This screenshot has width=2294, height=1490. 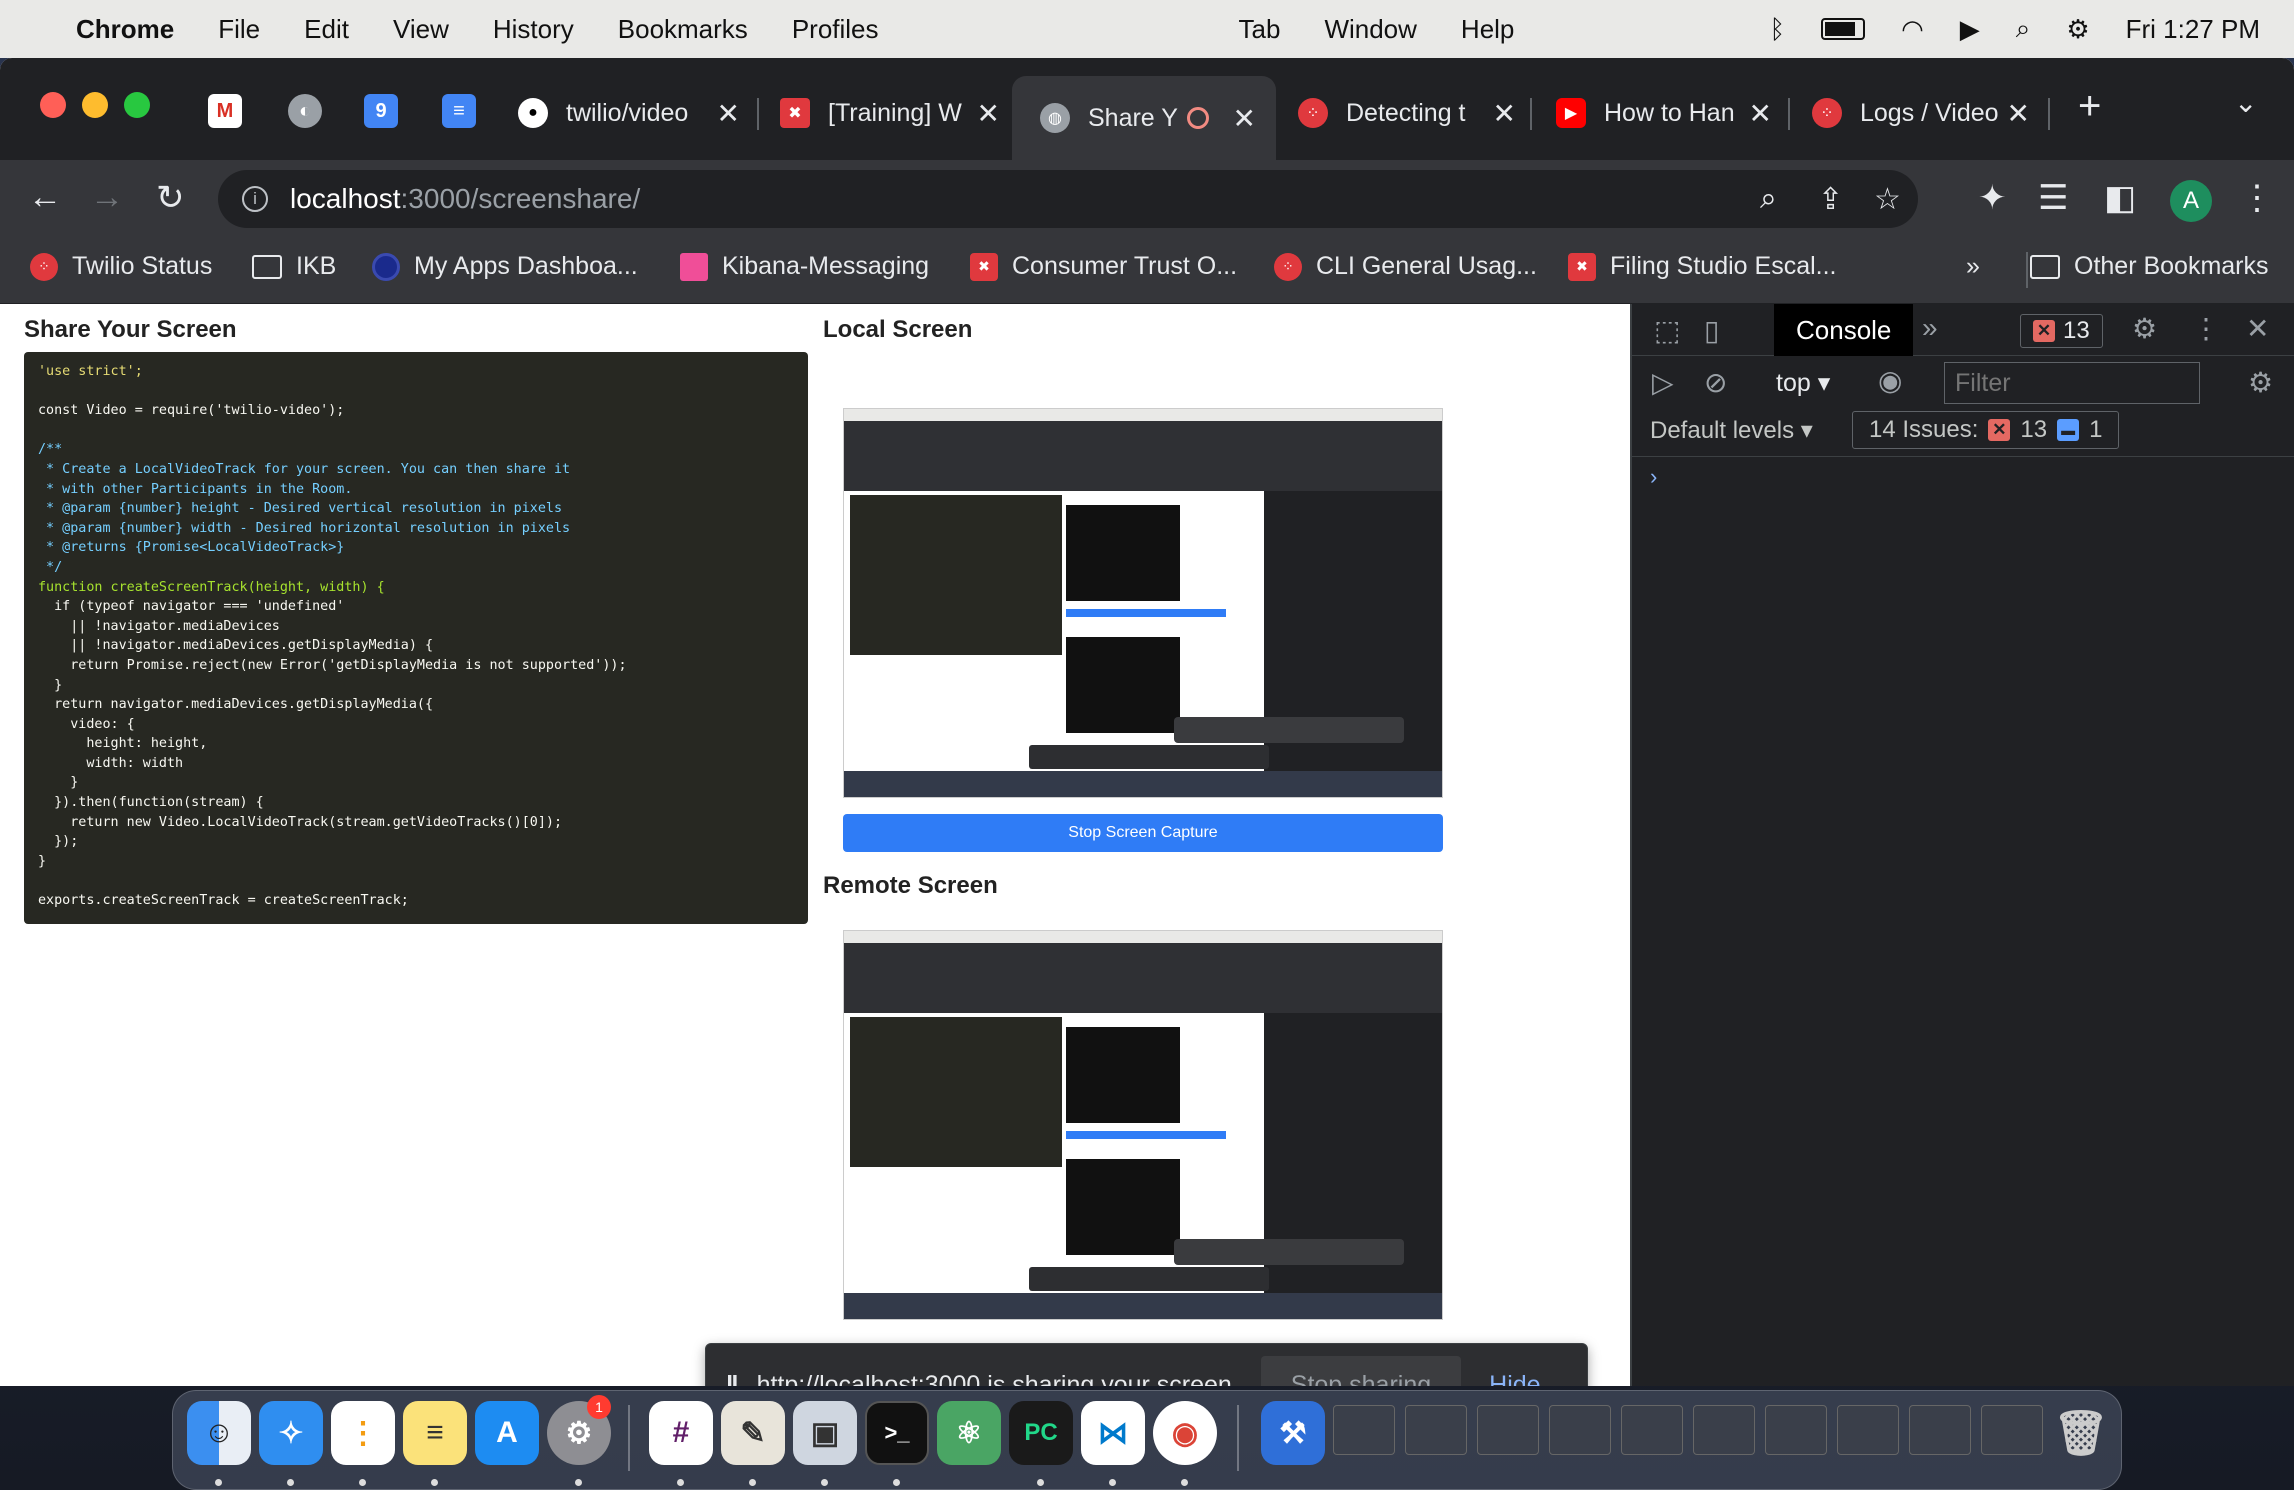 What do you see at coordinates (1143, 833) in the screenshot?
I see `stop-screen-capture-button: Stop Screen Capture` at bounding box center [1143, 833].